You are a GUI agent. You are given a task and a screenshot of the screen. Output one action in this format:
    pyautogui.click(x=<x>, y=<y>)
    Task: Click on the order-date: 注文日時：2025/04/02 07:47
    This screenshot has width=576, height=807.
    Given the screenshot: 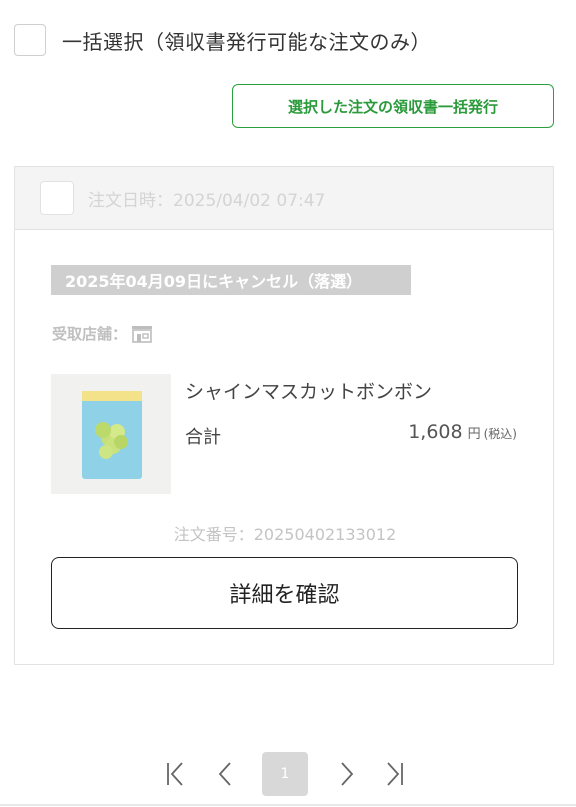 What is the action you would take?
    pyautogui.click(x=207, y=200)
    